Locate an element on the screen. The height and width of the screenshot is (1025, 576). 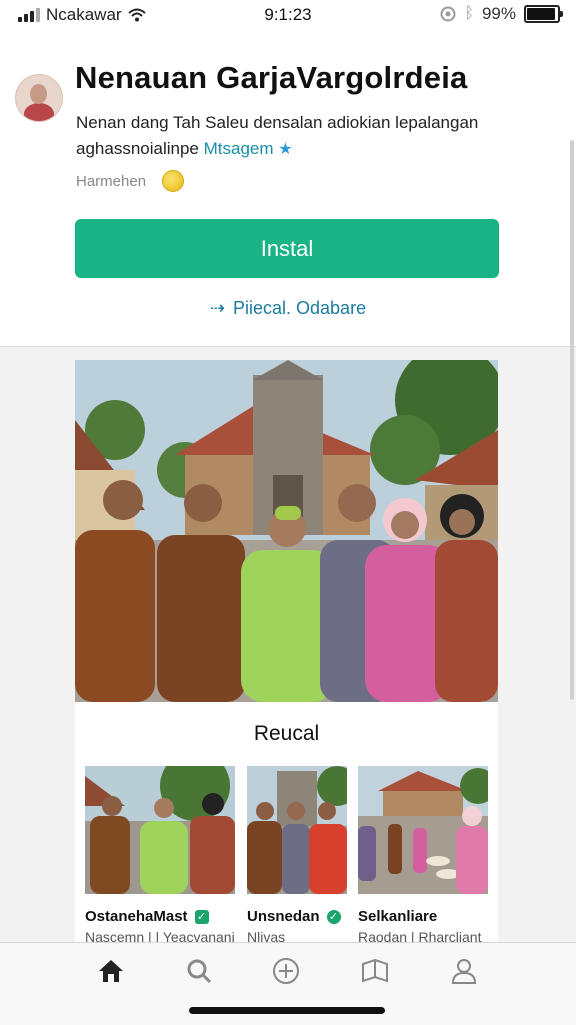
nav-profile is located at coordinates (464, 971).